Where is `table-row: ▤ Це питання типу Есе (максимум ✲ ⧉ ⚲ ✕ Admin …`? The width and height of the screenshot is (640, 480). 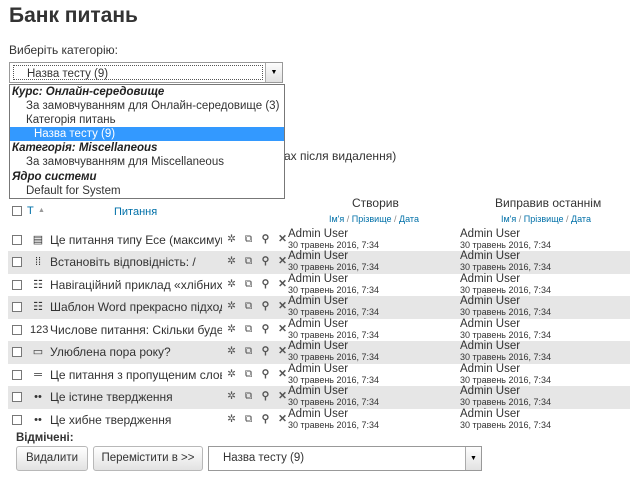 table-row: ▤ Це питання типу Есе (максимум ✲ ⧉ ⚲ ✕ Admin … is located at coordinates (319, 240).